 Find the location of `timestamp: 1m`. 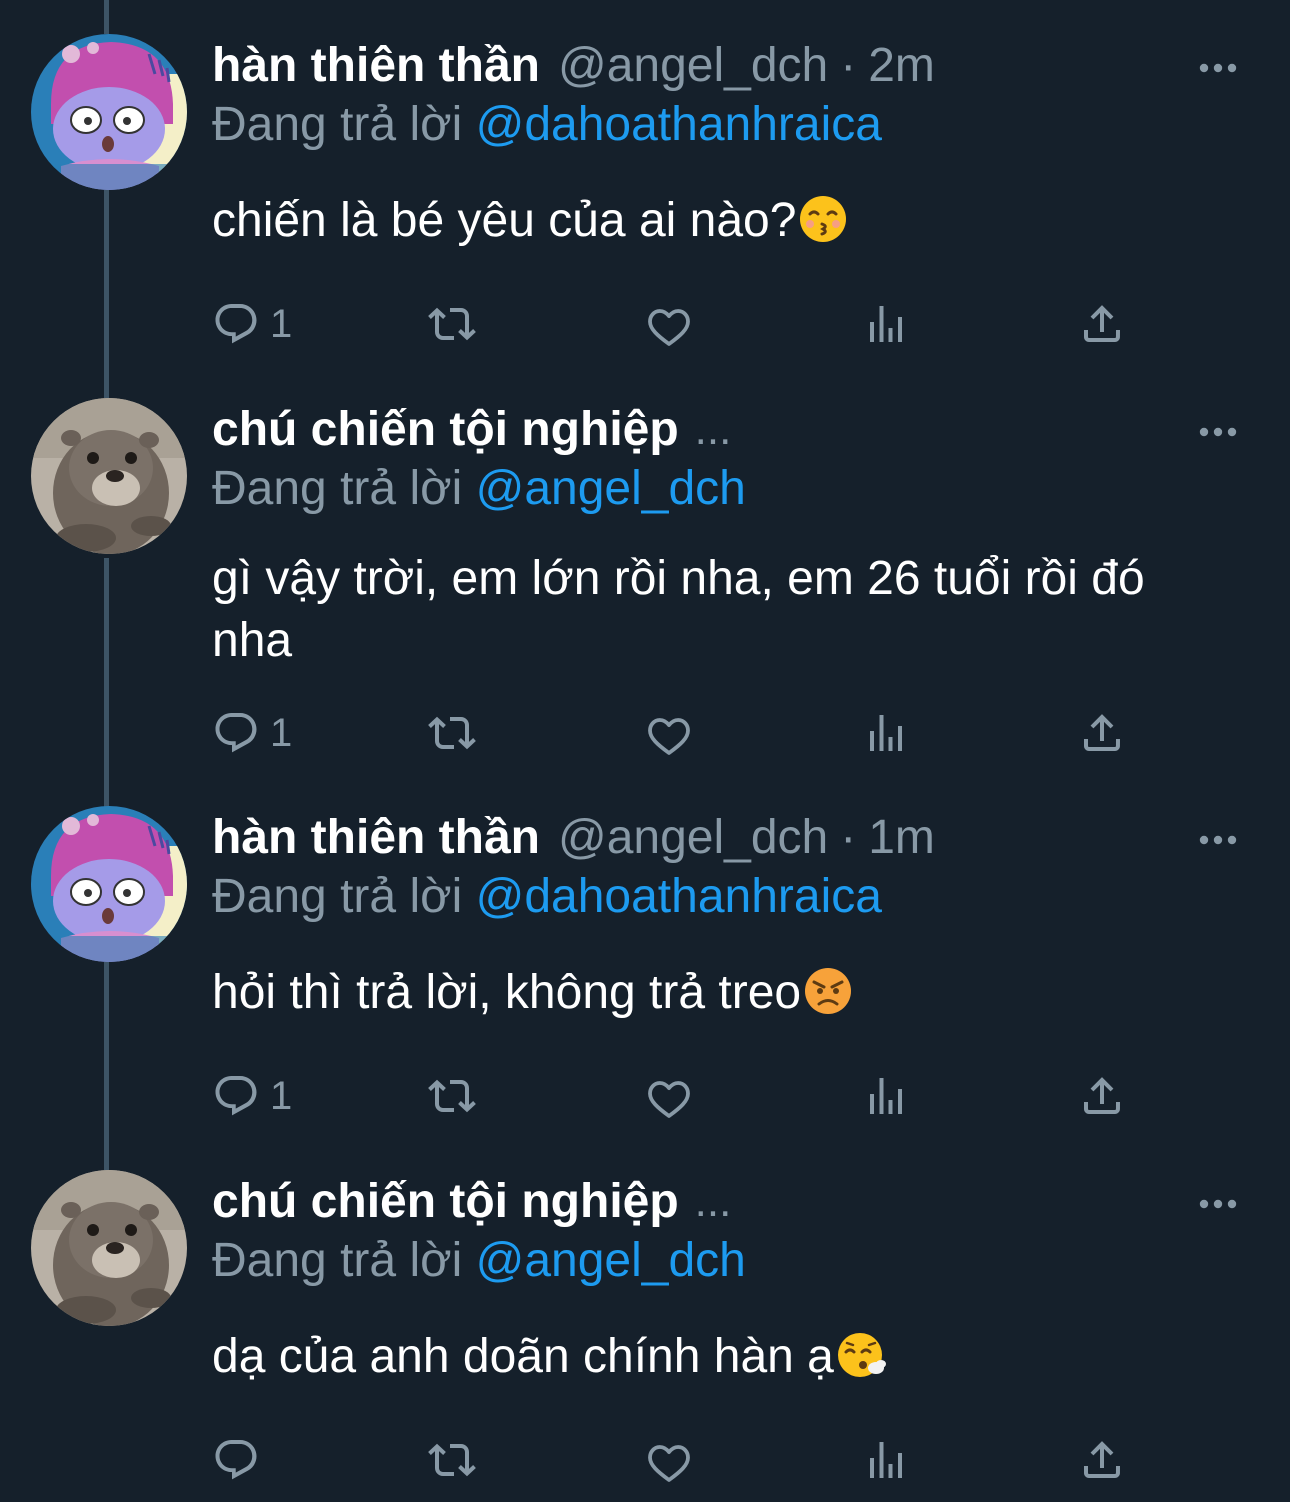

timestamp: 1m is located at coordinates (901, 838).